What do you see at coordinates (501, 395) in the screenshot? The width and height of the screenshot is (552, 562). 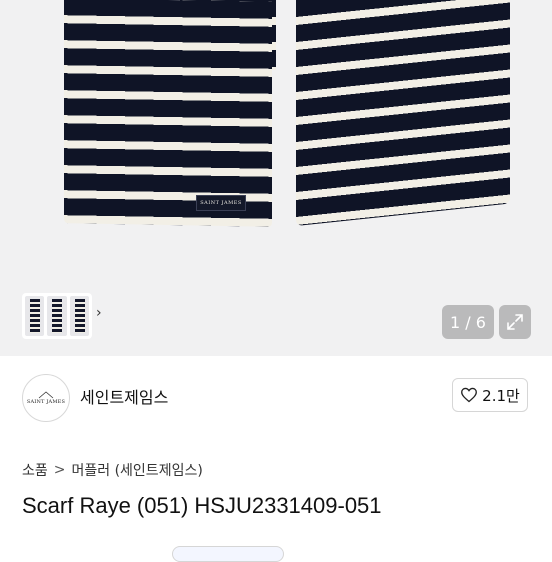 I see `like-count: 2.1만` at bounding box center [501, 395].